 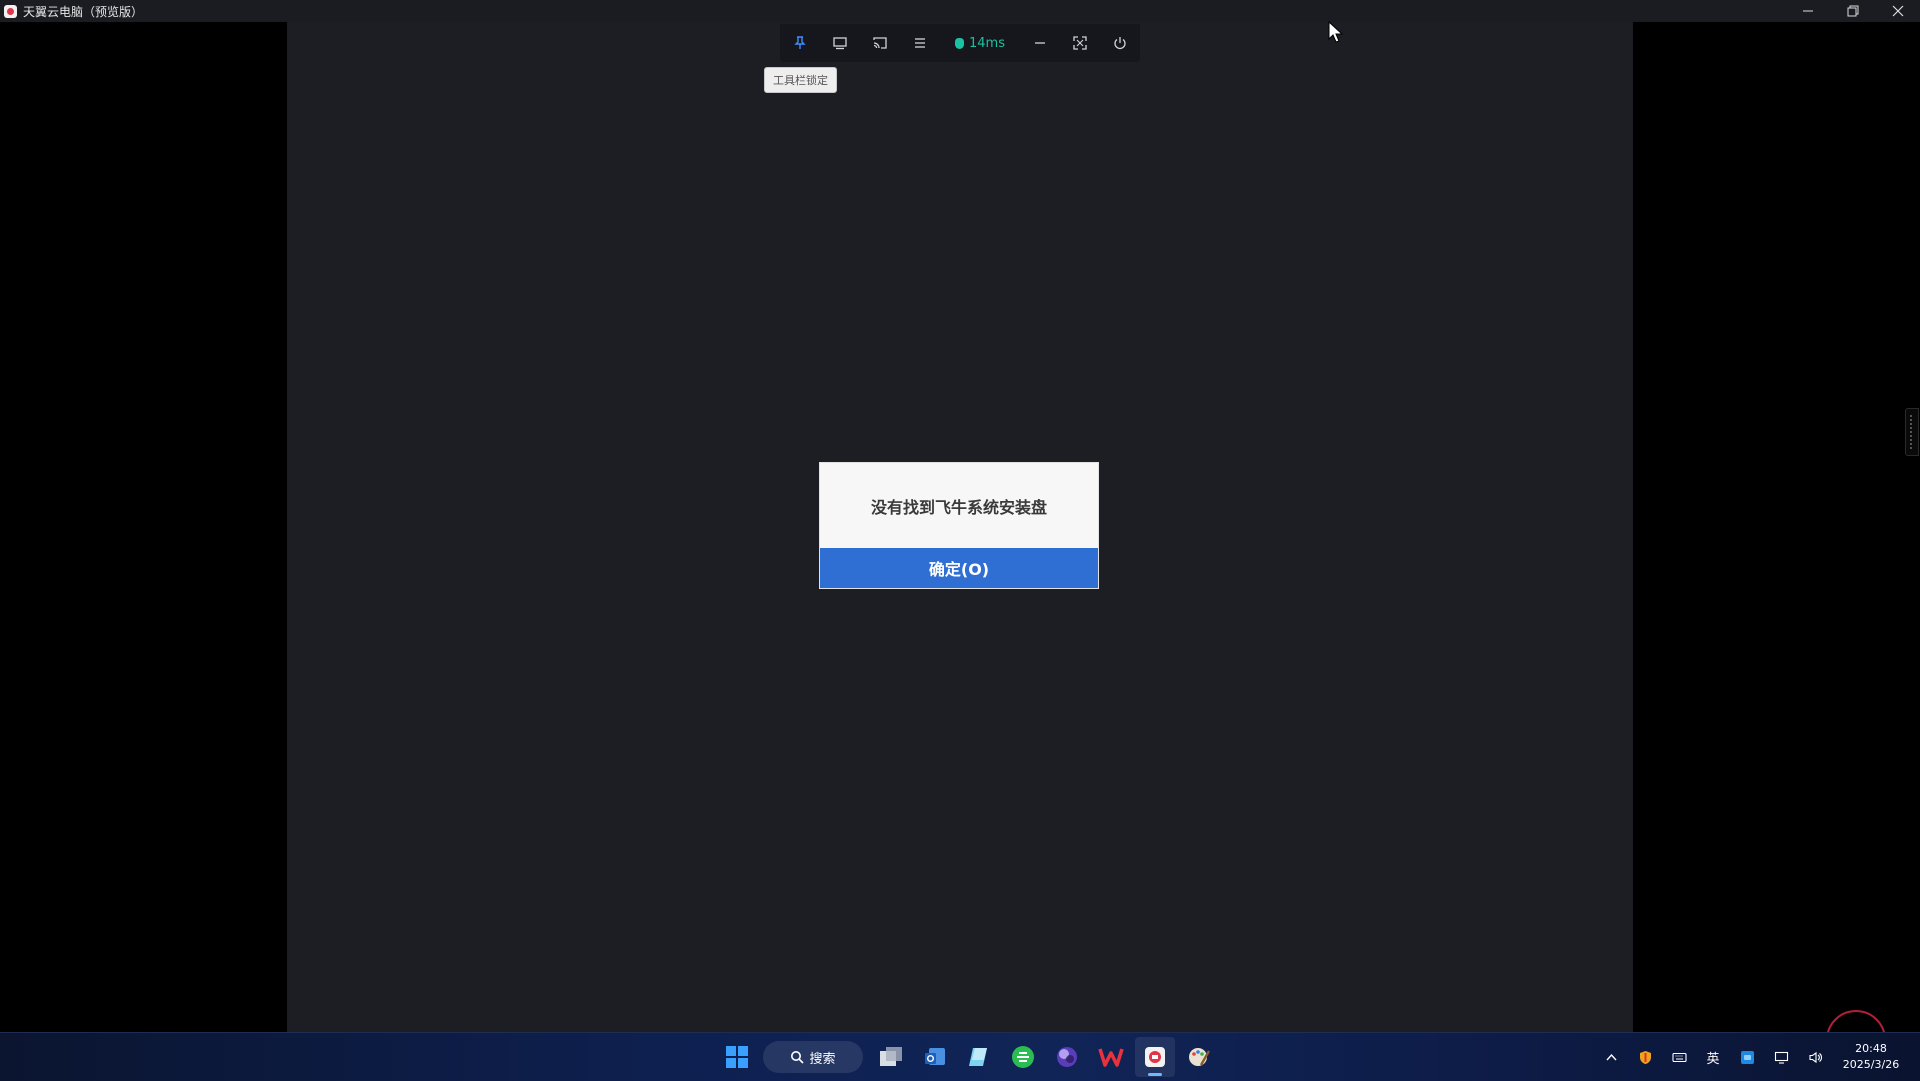 I want to click on mouse-cursor-icon, so click(x=1336, y=32).